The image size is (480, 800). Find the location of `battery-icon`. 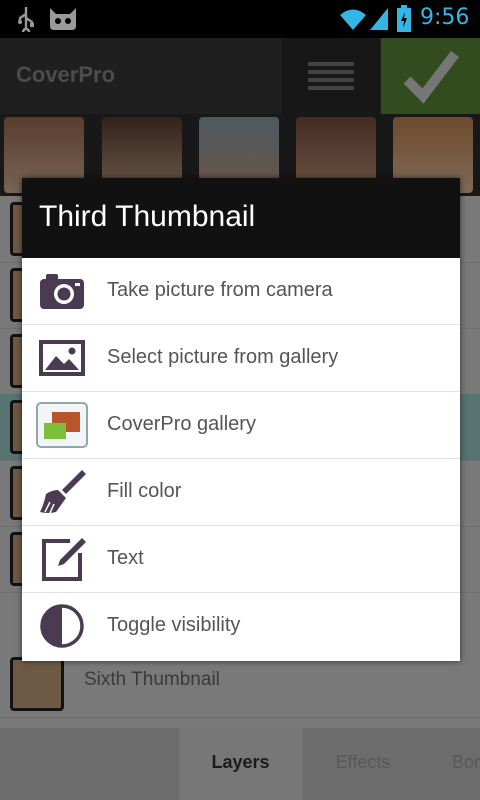

battery-icon is located at coordinates (404, 18).